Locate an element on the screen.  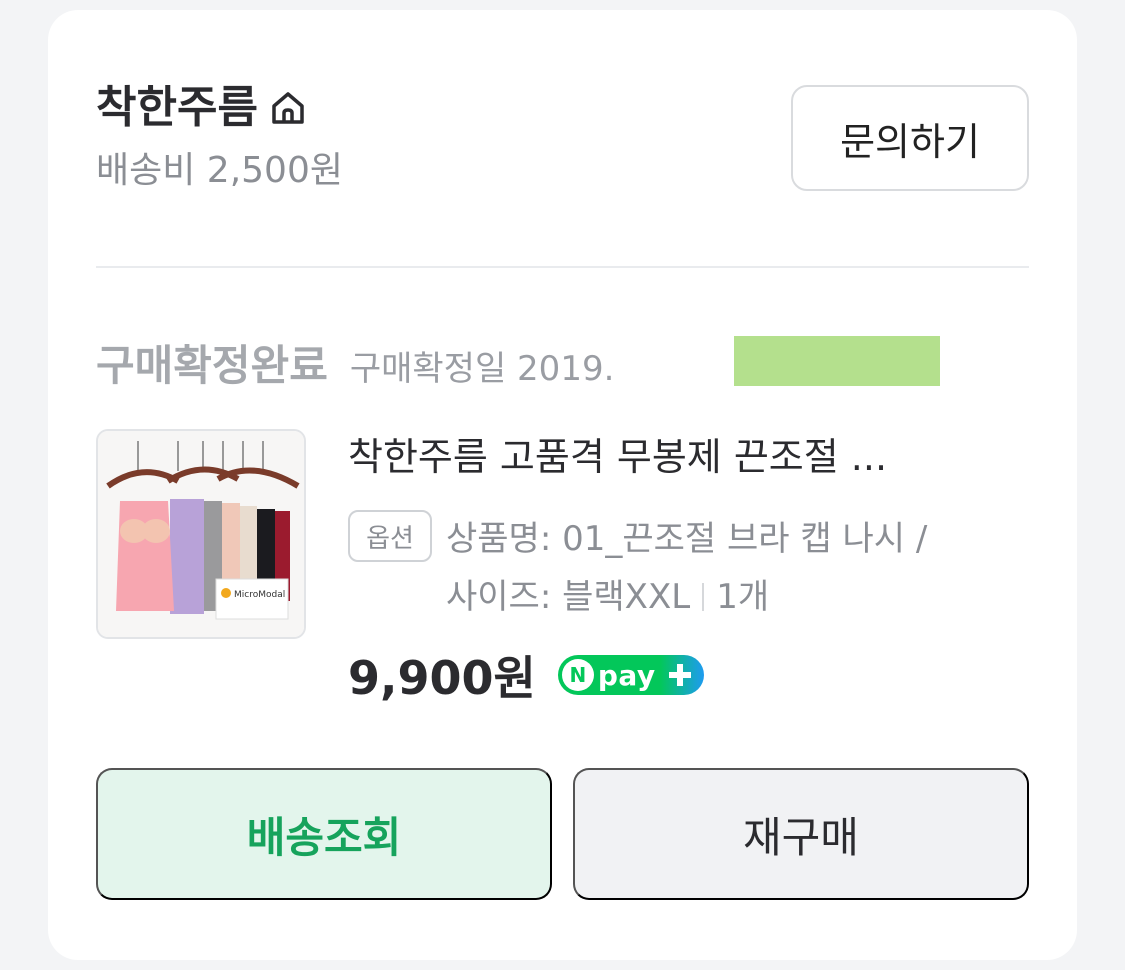
order-status: 구매확정완료 is located at coordinates (212, 365).